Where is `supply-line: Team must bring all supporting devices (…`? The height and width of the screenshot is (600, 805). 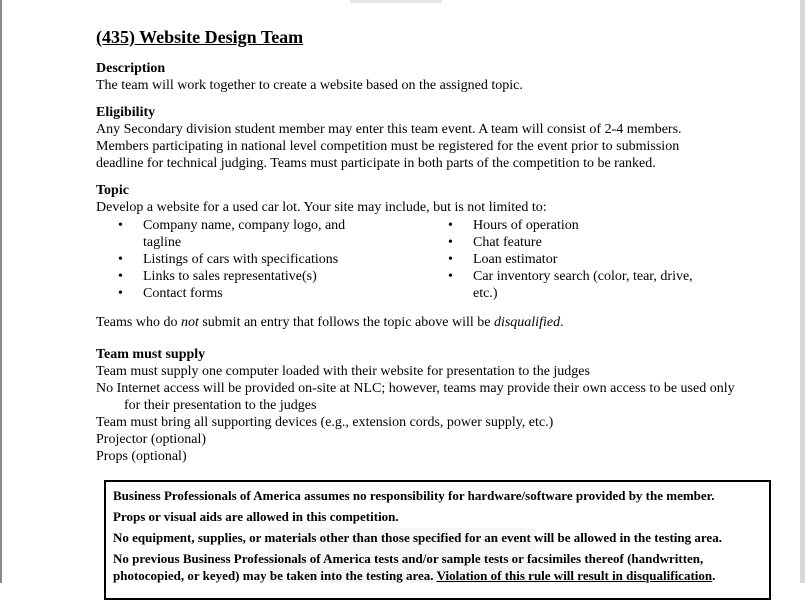 supply-line: Team must bring all supporting devices (… is located at coordinates (325, 422).